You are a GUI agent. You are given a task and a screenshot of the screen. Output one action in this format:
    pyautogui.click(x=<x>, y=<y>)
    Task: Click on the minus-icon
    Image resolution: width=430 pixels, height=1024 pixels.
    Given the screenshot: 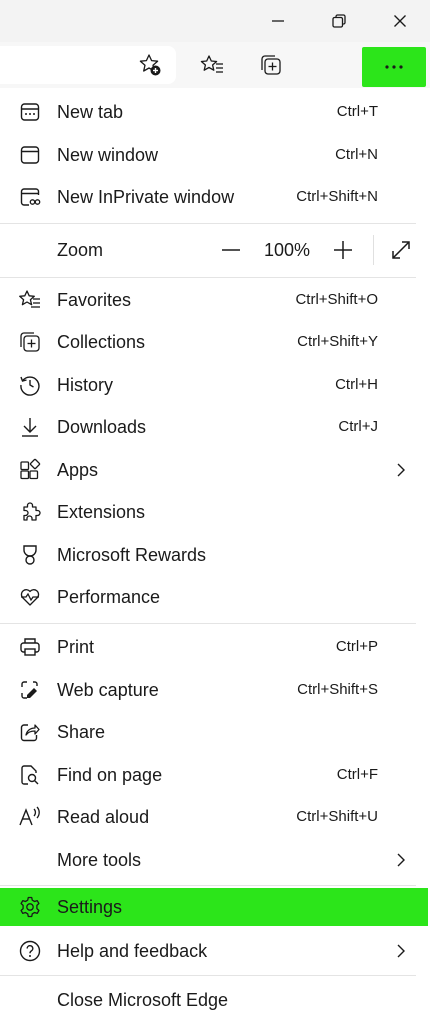 What is the action you would take?
    pyautogui.click(x=231, y=250)
    